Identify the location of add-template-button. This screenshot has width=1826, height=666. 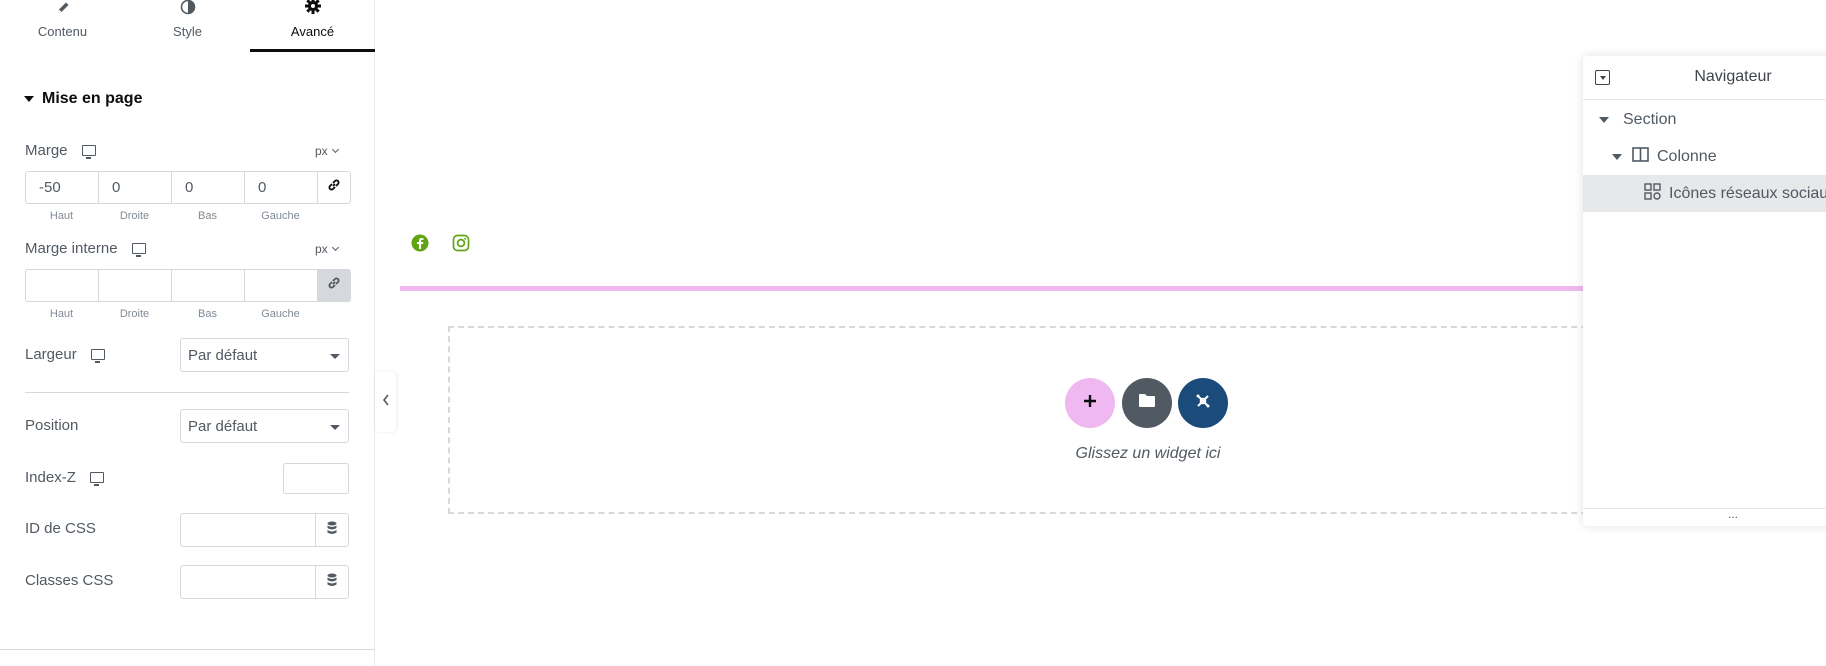
(1147, 403).